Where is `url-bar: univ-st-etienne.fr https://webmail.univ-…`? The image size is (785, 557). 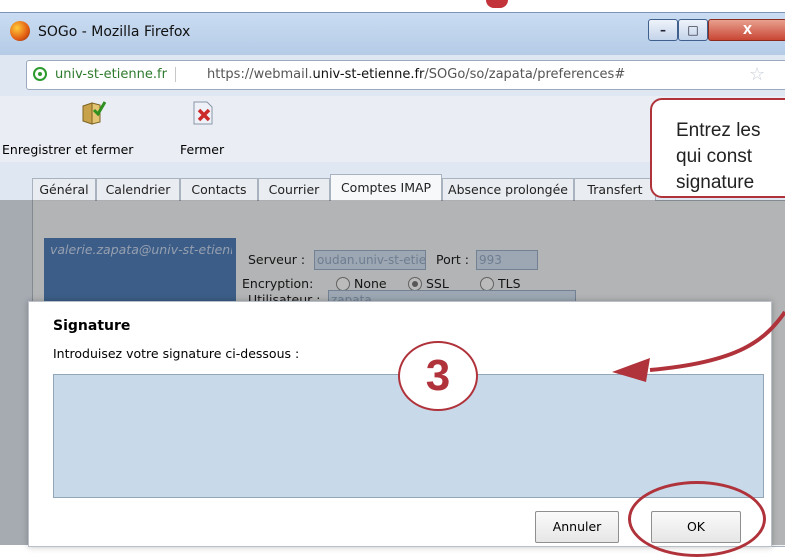
url-bar: univ-st-etienne.fr https://webmail.univ-… is located at coordinates (405, 75).